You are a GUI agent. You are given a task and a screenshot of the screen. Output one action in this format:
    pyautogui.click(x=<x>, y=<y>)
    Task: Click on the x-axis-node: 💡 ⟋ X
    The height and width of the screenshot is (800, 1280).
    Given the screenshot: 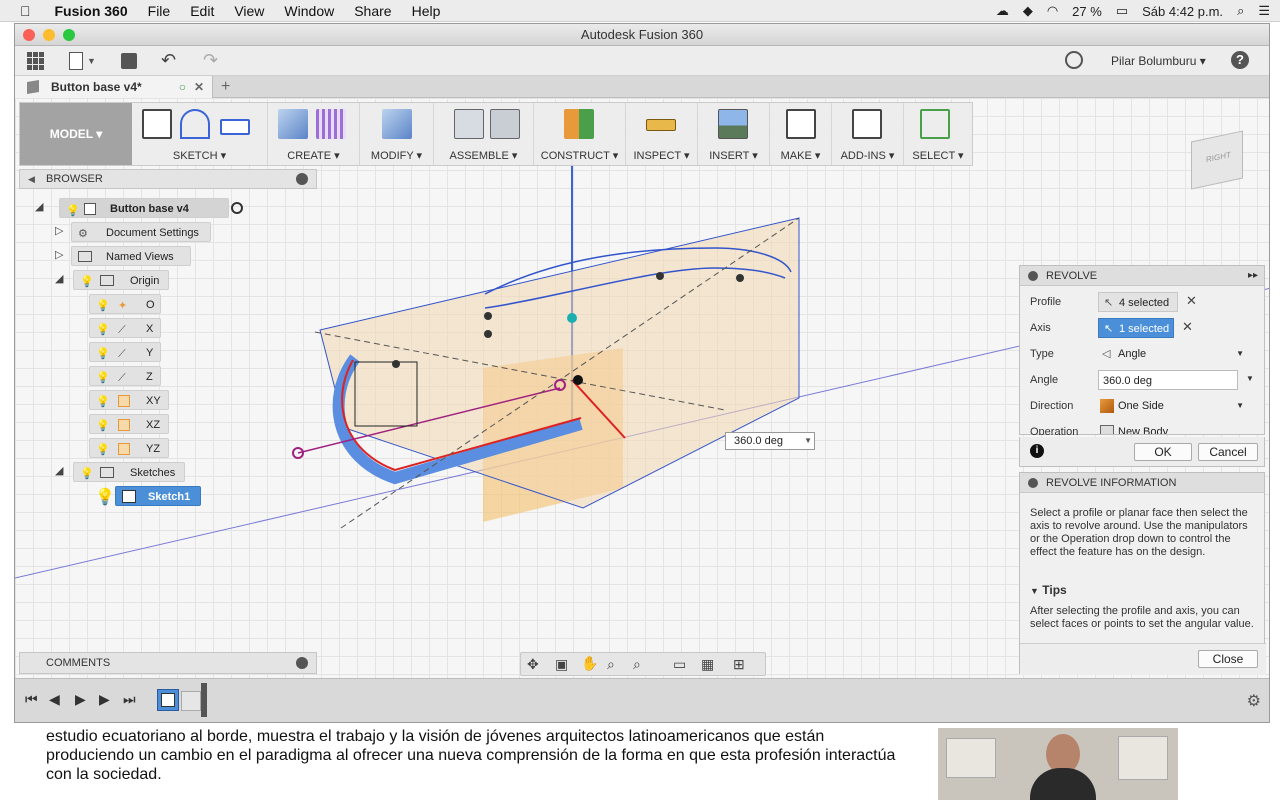 What is the action you would take?
    pyautogui.click(x=125, y=328)
    